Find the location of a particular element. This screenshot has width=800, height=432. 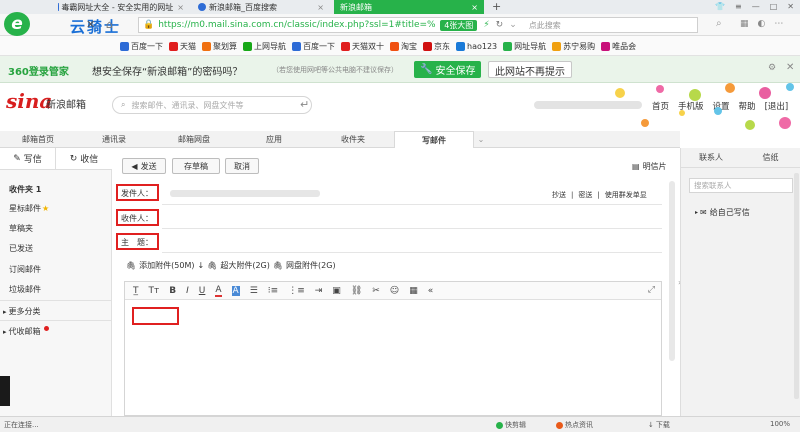

bookmark-item: 唯品会 is located at coordinates (618, 46).